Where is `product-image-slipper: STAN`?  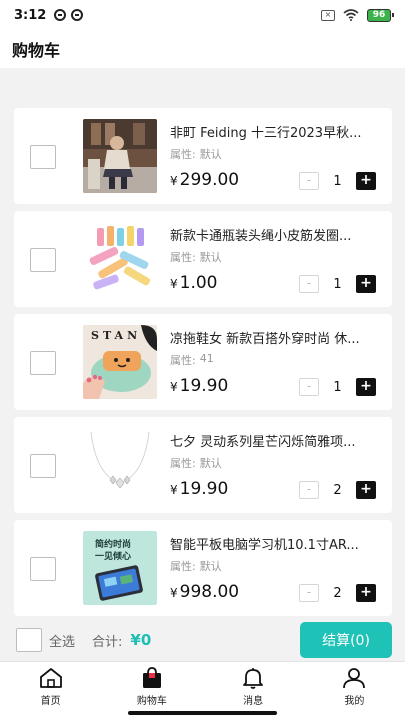 product-image-slipper: STAN is located at coordinates (120, 362).